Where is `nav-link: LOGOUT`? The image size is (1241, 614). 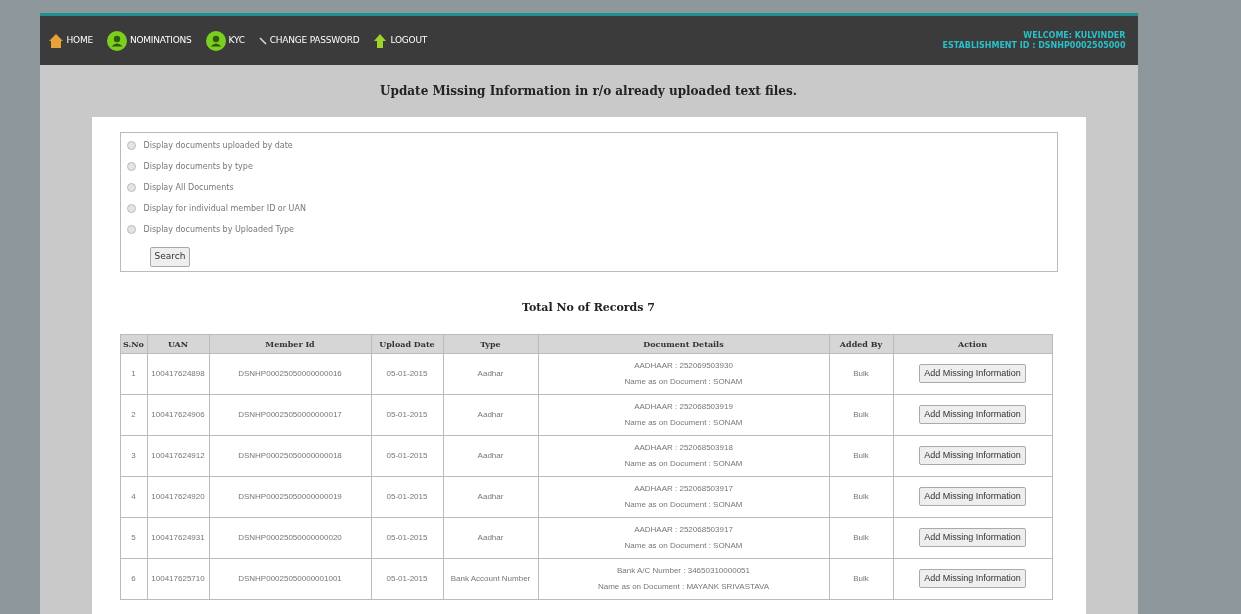
nav-link: LOGOUT is located at coordinates (409, 40).